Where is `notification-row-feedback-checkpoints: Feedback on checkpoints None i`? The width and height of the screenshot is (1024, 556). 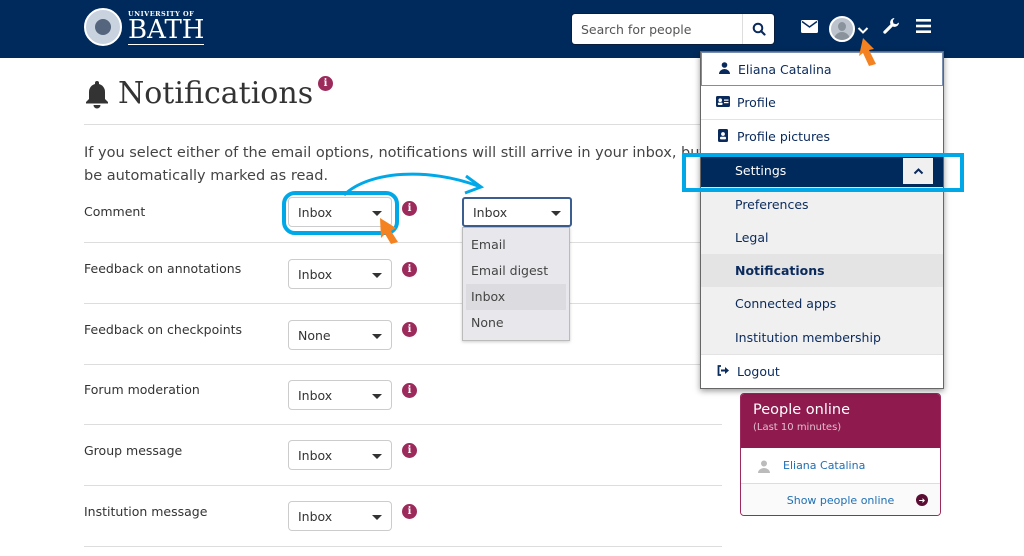
notification-row-feedback-checkpoints: Feedback on checkpoints None i is located at coordinates (403, 334).